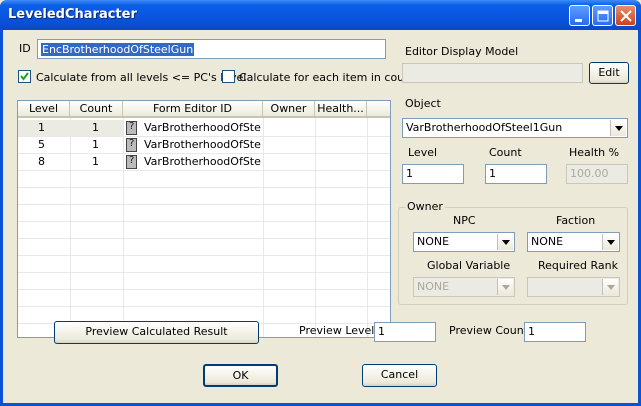  Describe the element at coordinates (423, 152) in the screenshot. I see `level-label: Level` at that location.